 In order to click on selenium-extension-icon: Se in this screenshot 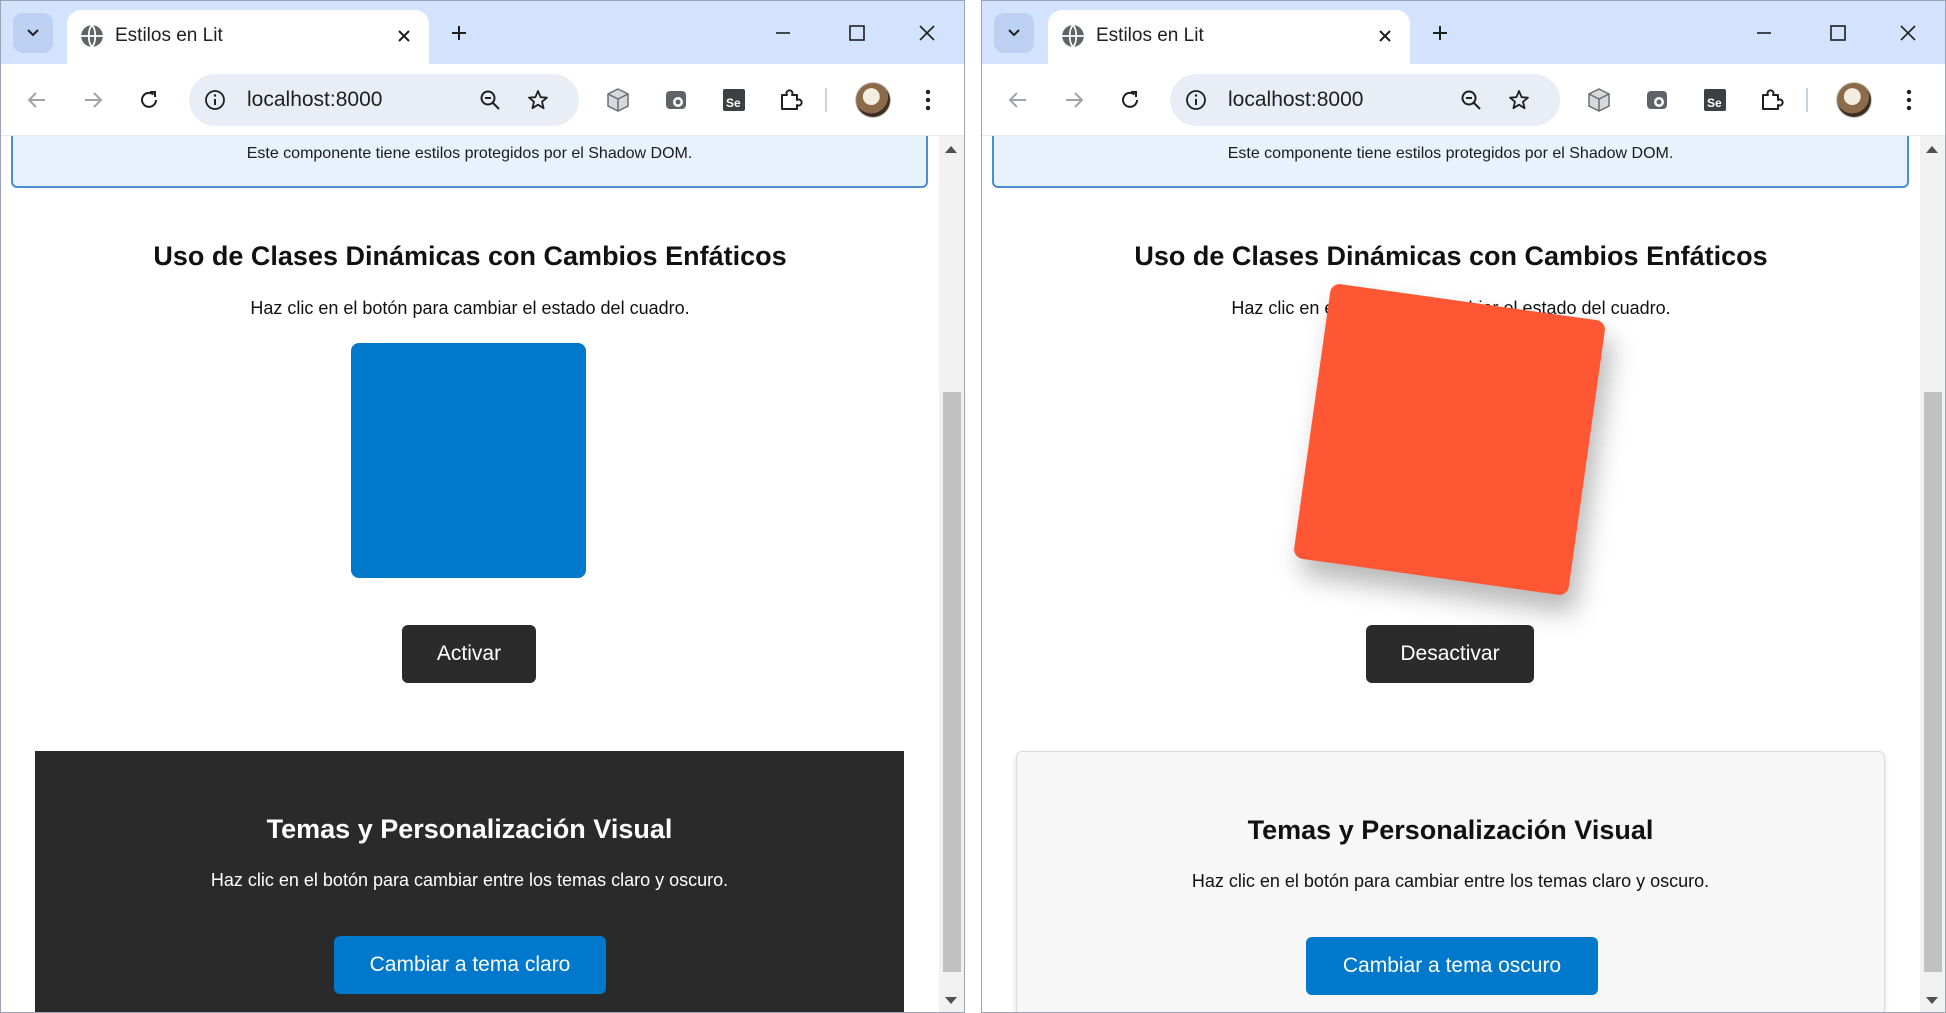, I will do `click(734, 100)`.